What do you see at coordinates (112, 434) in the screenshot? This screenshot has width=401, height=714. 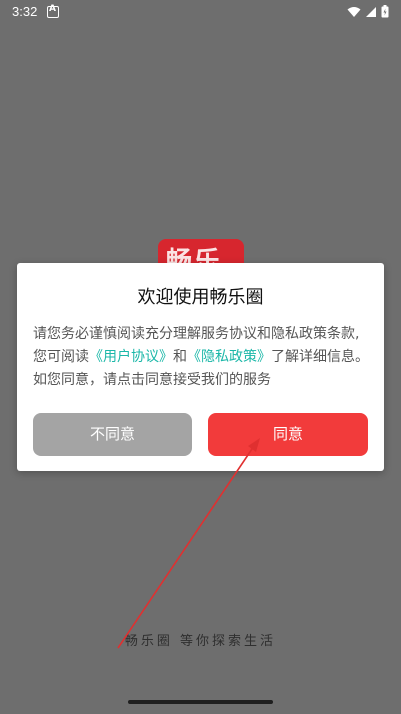 I see `disagree-button: 不同意` at bounding box center [112, 434].